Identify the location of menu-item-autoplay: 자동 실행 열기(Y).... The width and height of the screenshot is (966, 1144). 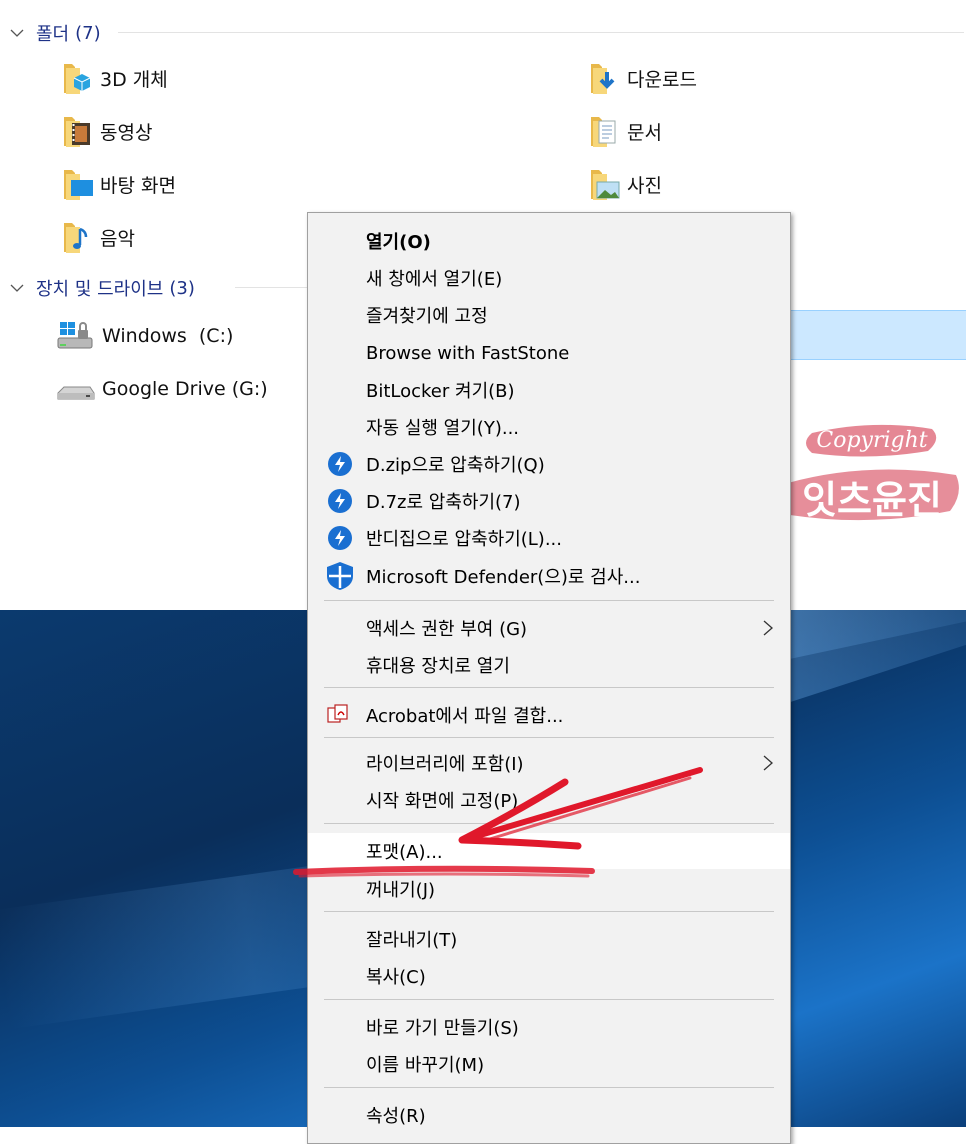
(549, 427).